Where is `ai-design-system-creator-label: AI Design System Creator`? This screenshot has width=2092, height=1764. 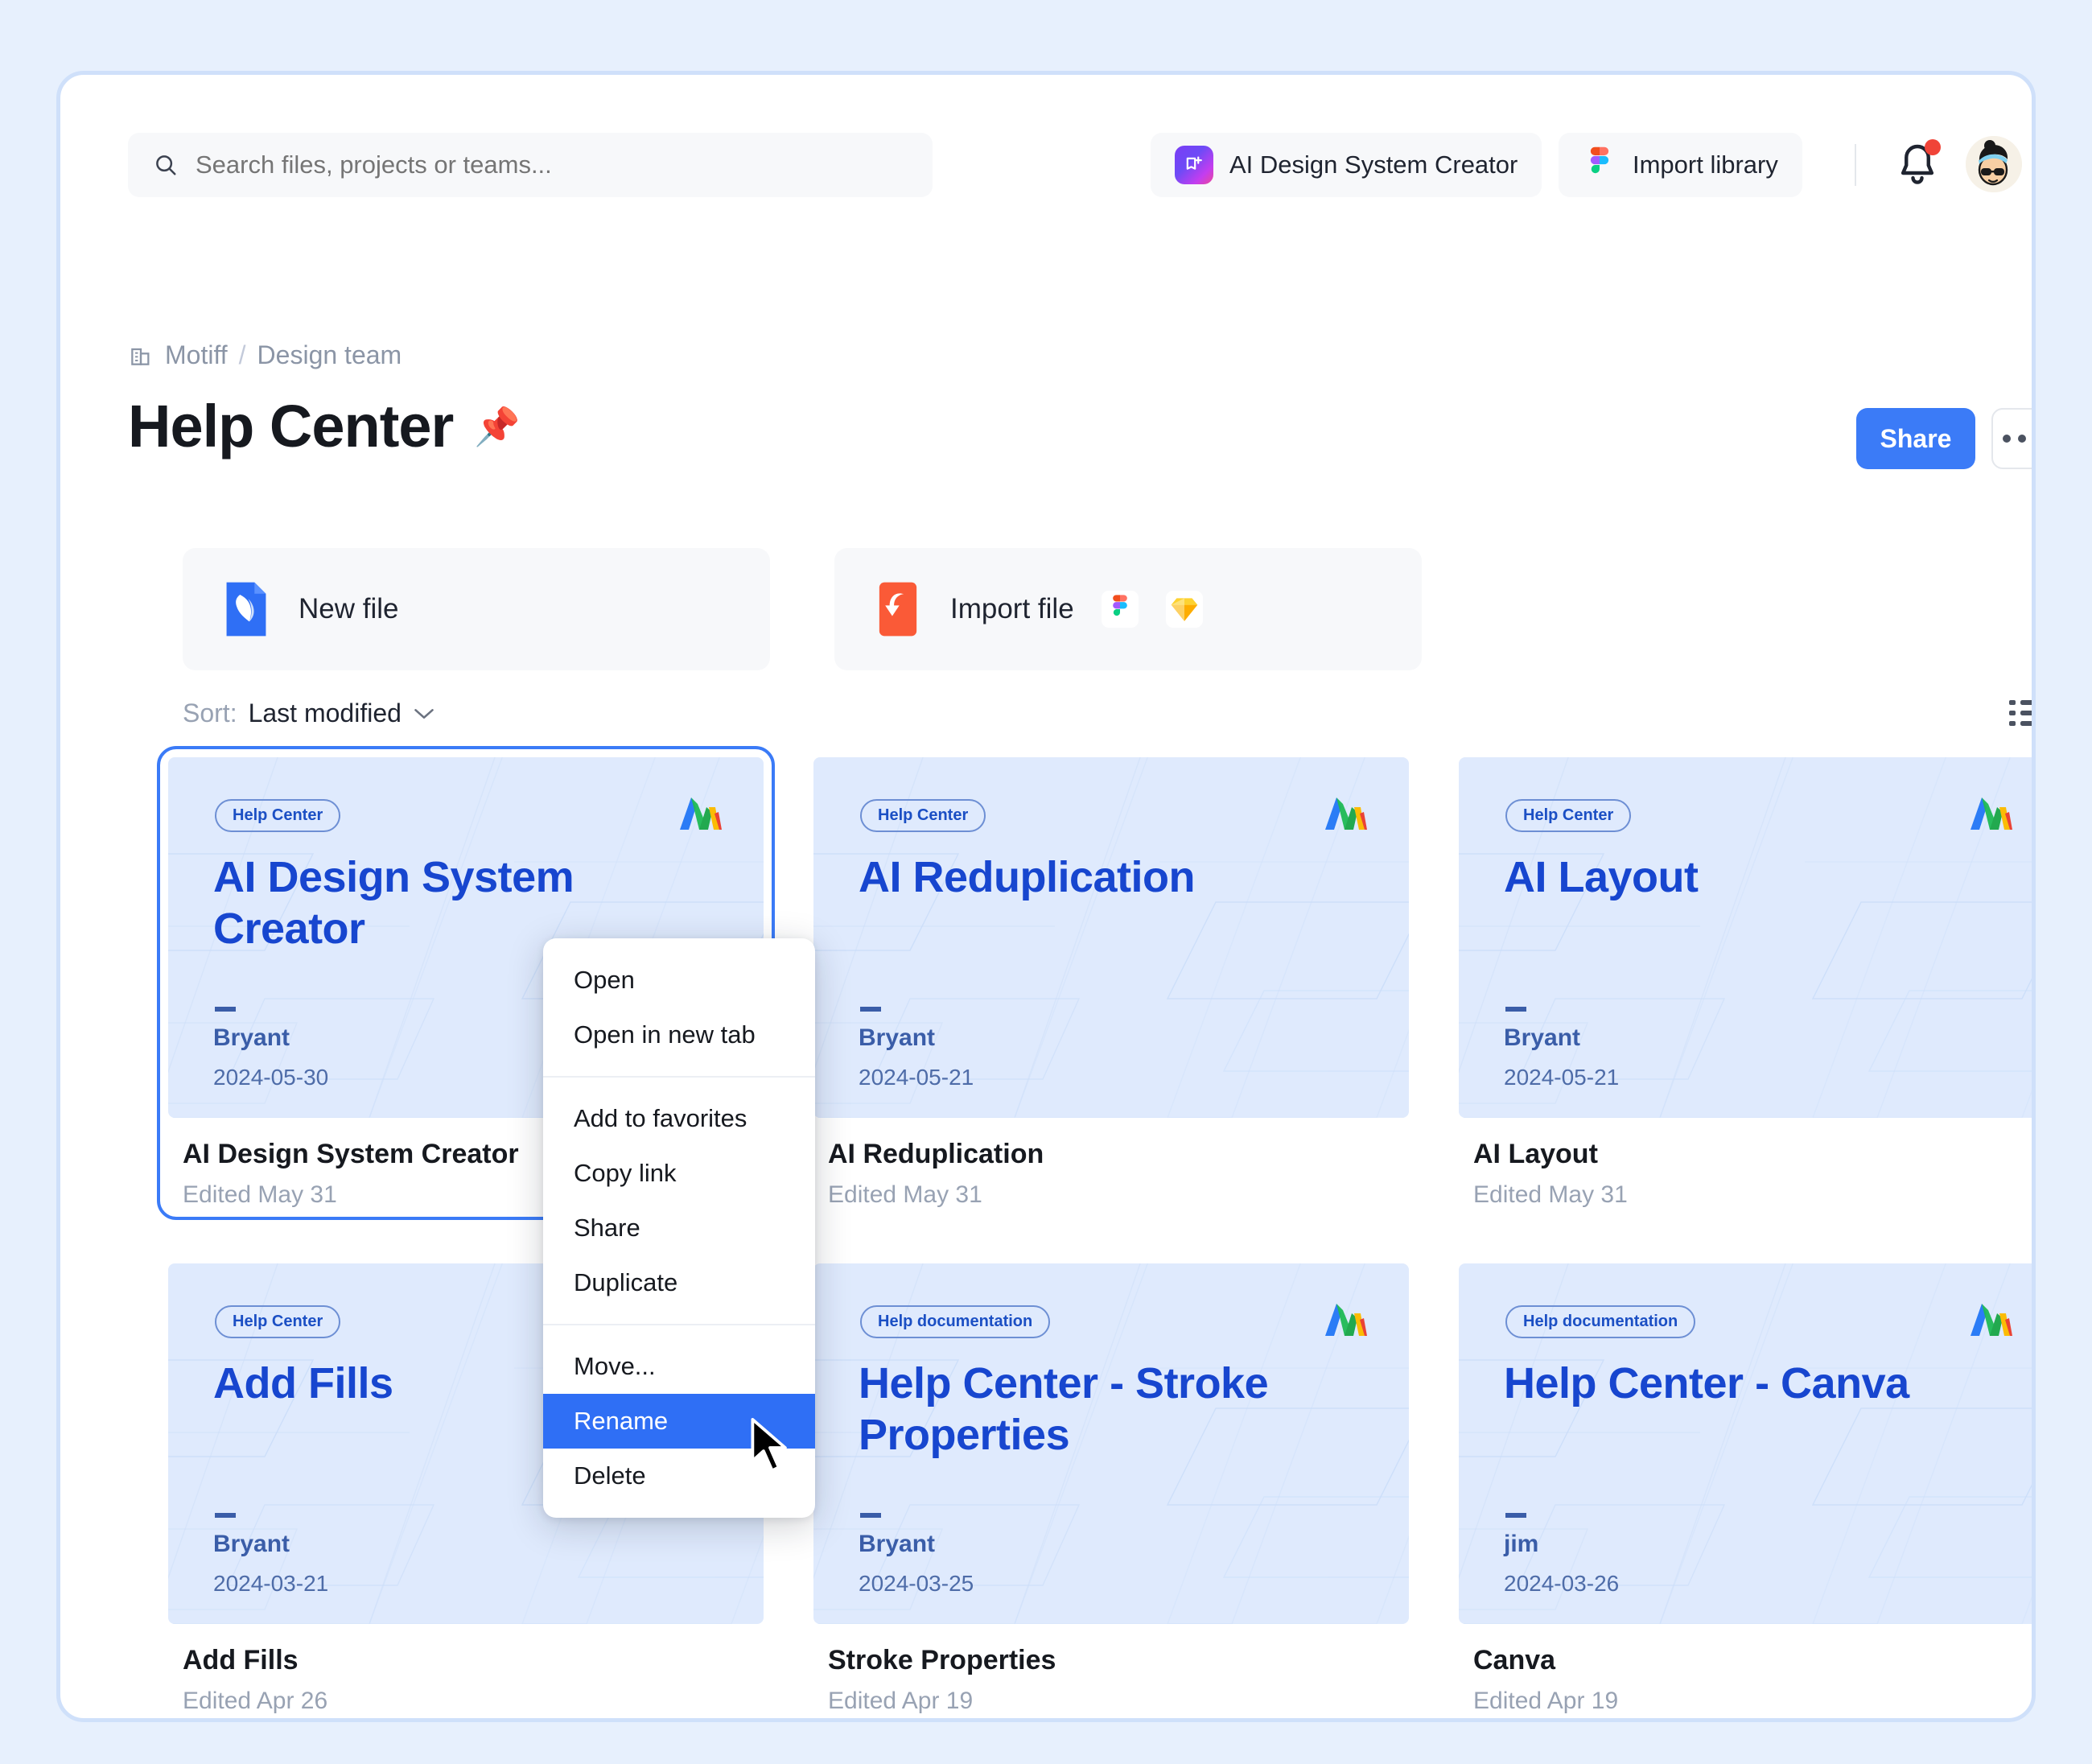
ai-design-system-creator-label: AI Design System Creator is located at coordinates (1373, 164).